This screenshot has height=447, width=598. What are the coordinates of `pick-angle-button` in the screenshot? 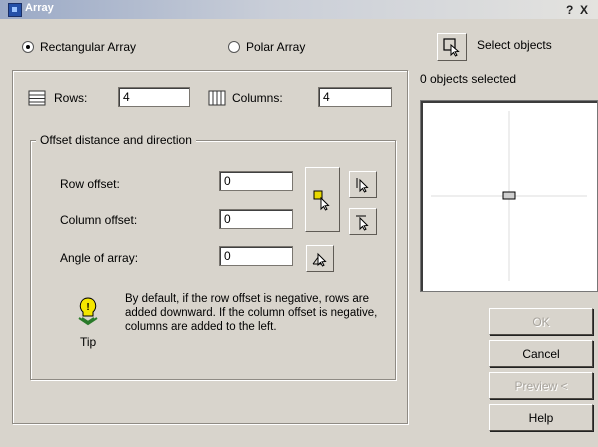 It's located at (320, 258).